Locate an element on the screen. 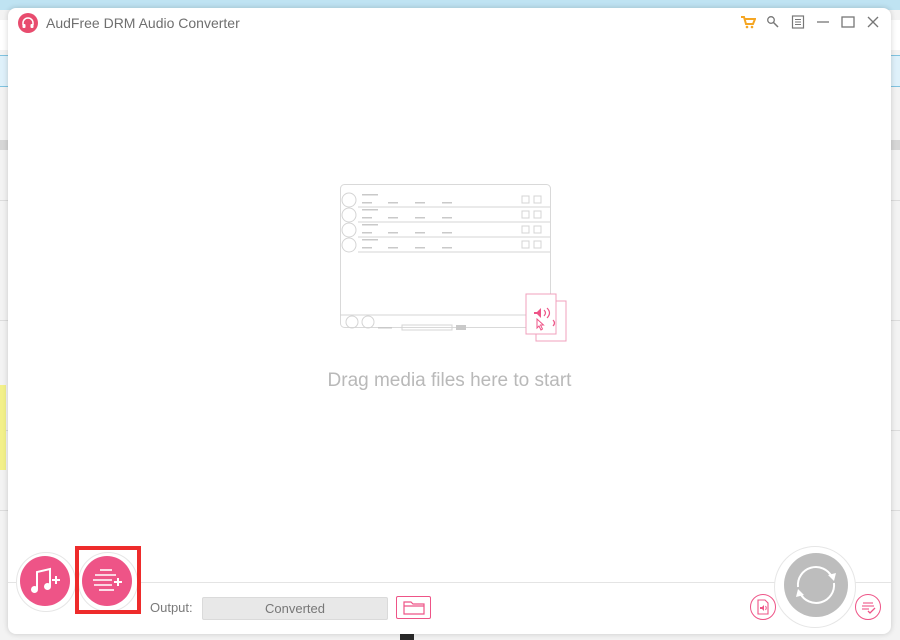 The height and width of the screenshot is (640, 900). convert-button is located at coordinates (816, 585).